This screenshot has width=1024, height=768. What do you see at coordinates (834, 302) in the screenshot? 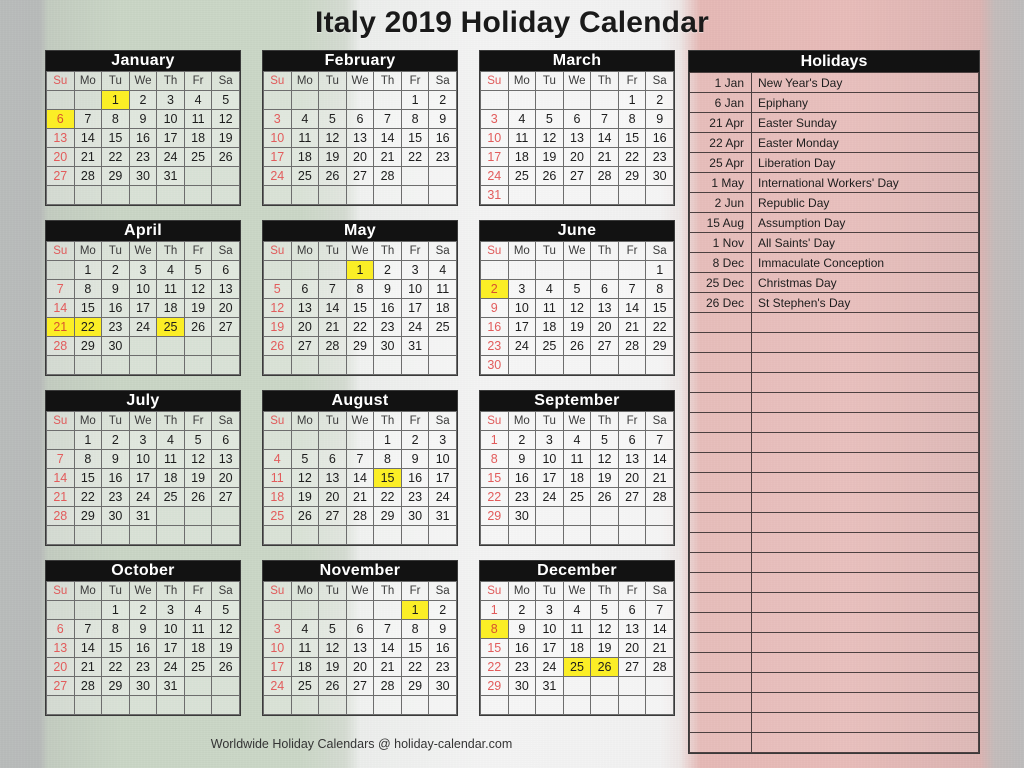
I see `holiday-row: 26 Dec St Stephen's Day` at bounding box center [834, 302].